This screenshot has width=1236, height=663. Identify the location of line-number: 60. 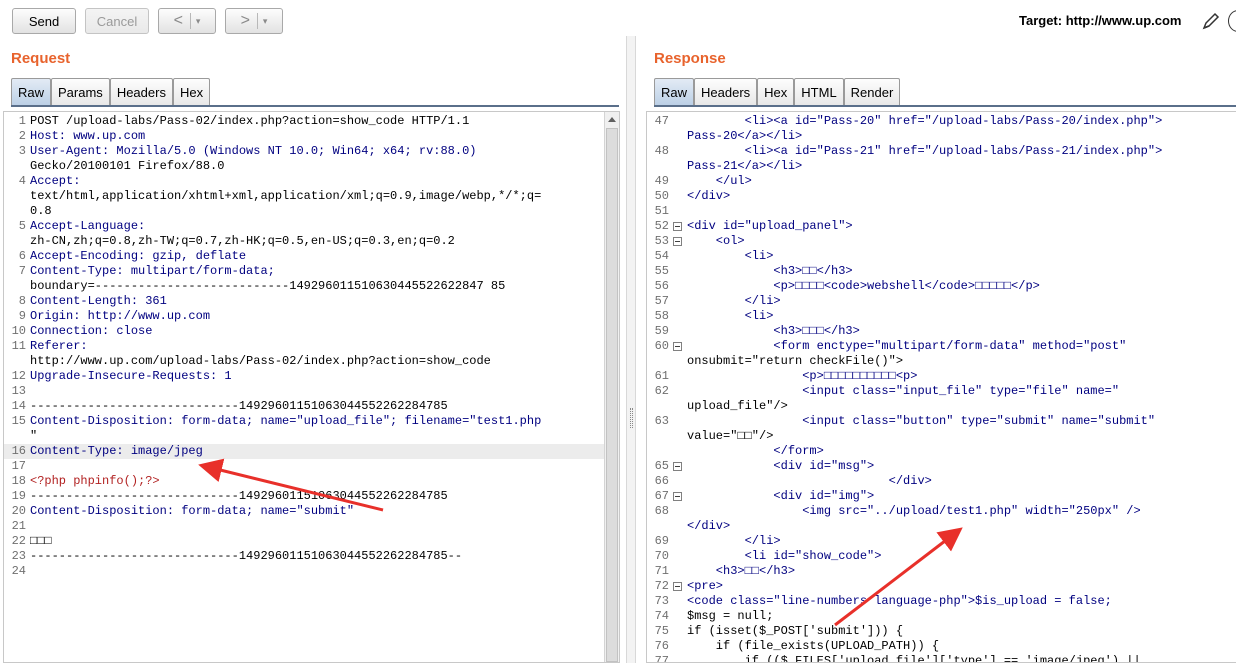
(661, 346).